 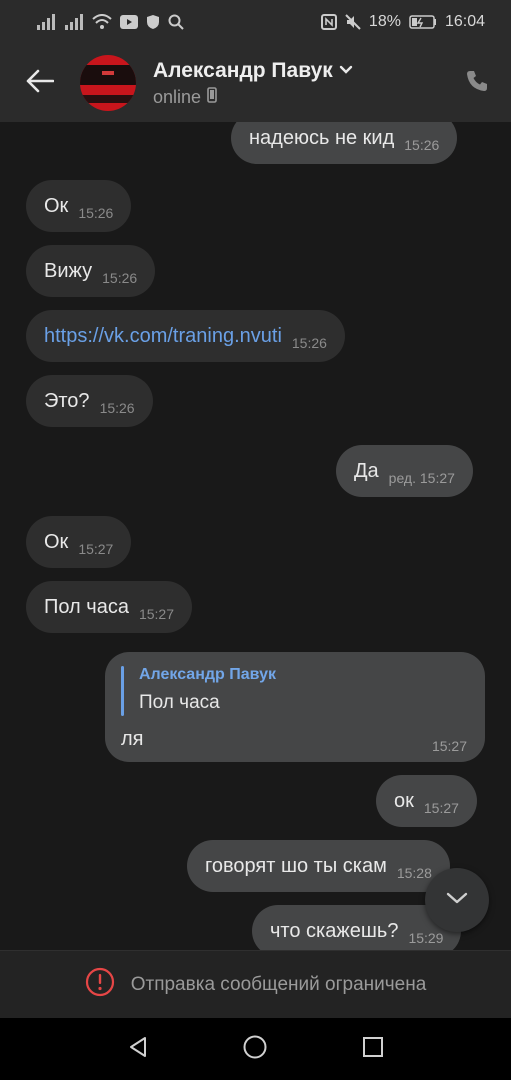 I want to click on scroll-down-button, so click(x=457, y=900).